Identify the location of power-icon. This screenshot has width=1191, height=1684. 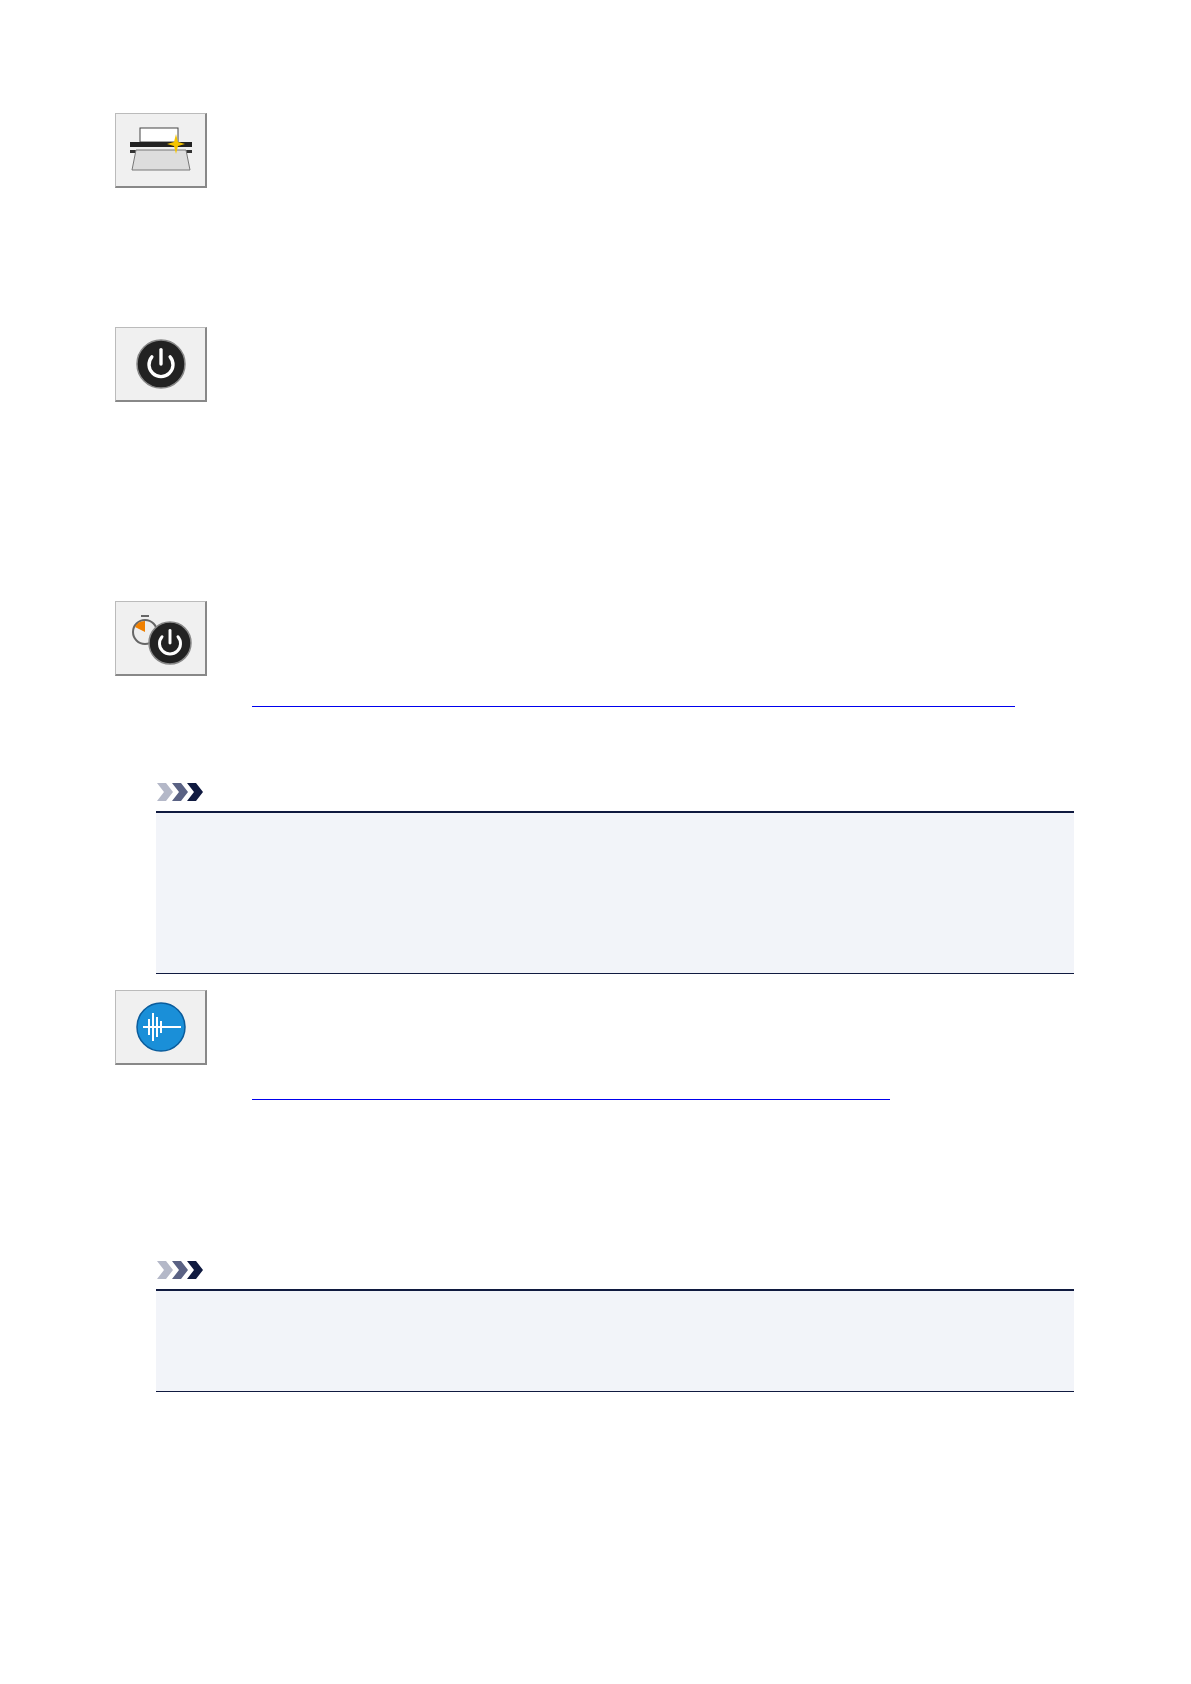
(160, 364).